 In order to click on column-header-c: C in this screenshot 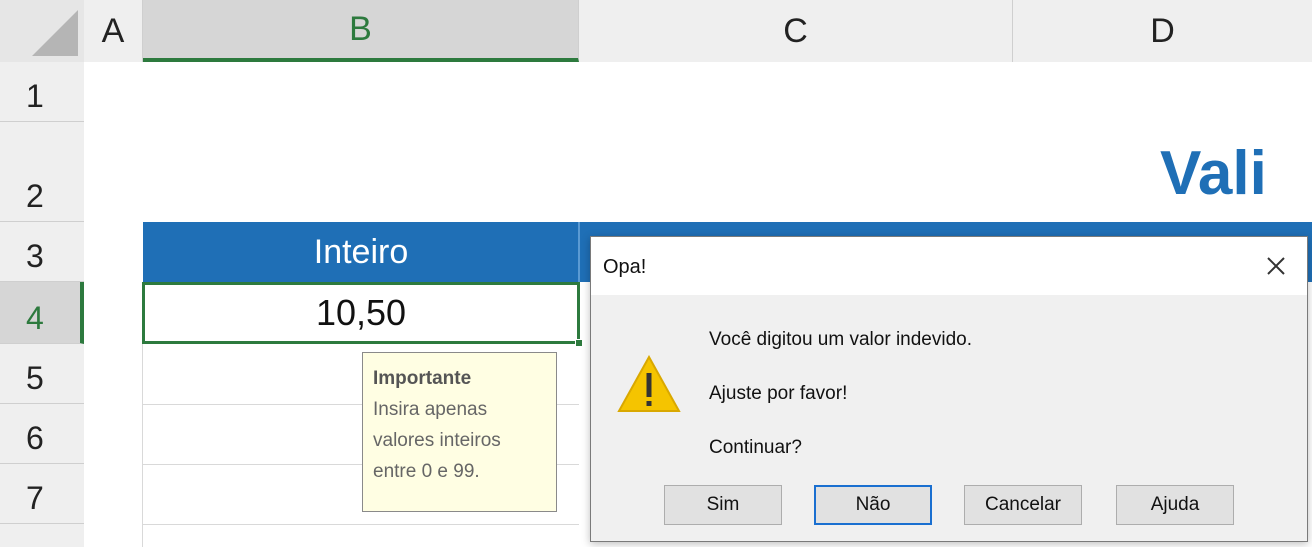, I will do `click(796, 31)`.